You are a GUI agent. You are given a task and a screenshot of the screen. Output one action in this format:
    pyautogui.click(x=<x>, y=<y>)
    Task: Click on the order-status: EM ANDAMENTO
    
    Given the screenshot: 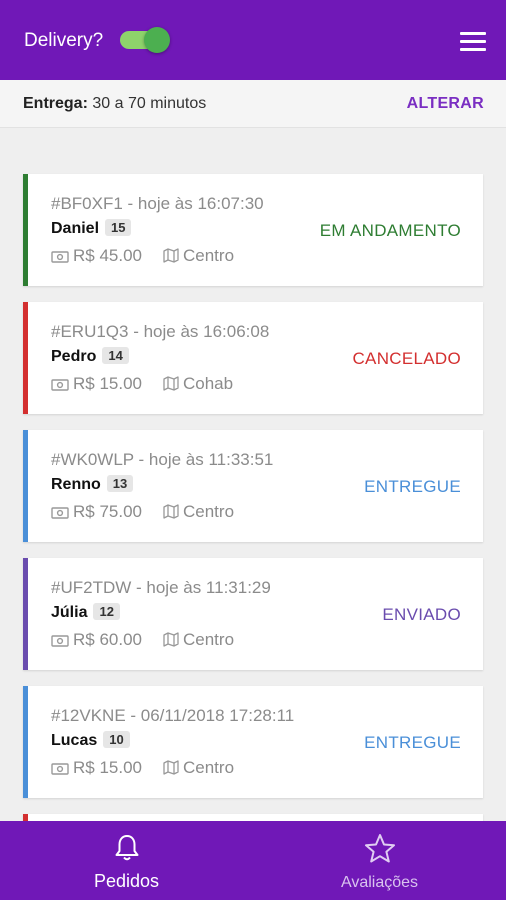 What is the action you would take?
    pyautogui.click(x=390, y=230)
    